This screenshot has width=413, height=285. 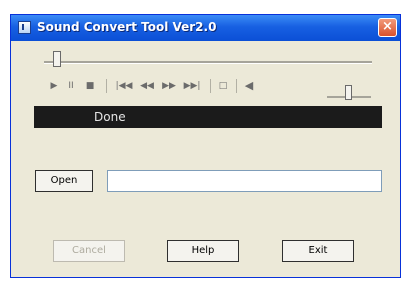 I want to click on stop-button: ■, so click(x=90, y=86).